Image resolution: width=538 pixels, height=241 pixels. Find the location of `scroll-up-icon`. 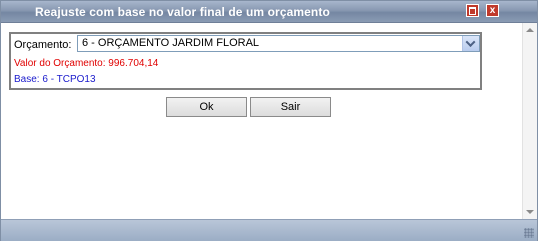

scroll-up-icon is located at coordinates (530, 30).